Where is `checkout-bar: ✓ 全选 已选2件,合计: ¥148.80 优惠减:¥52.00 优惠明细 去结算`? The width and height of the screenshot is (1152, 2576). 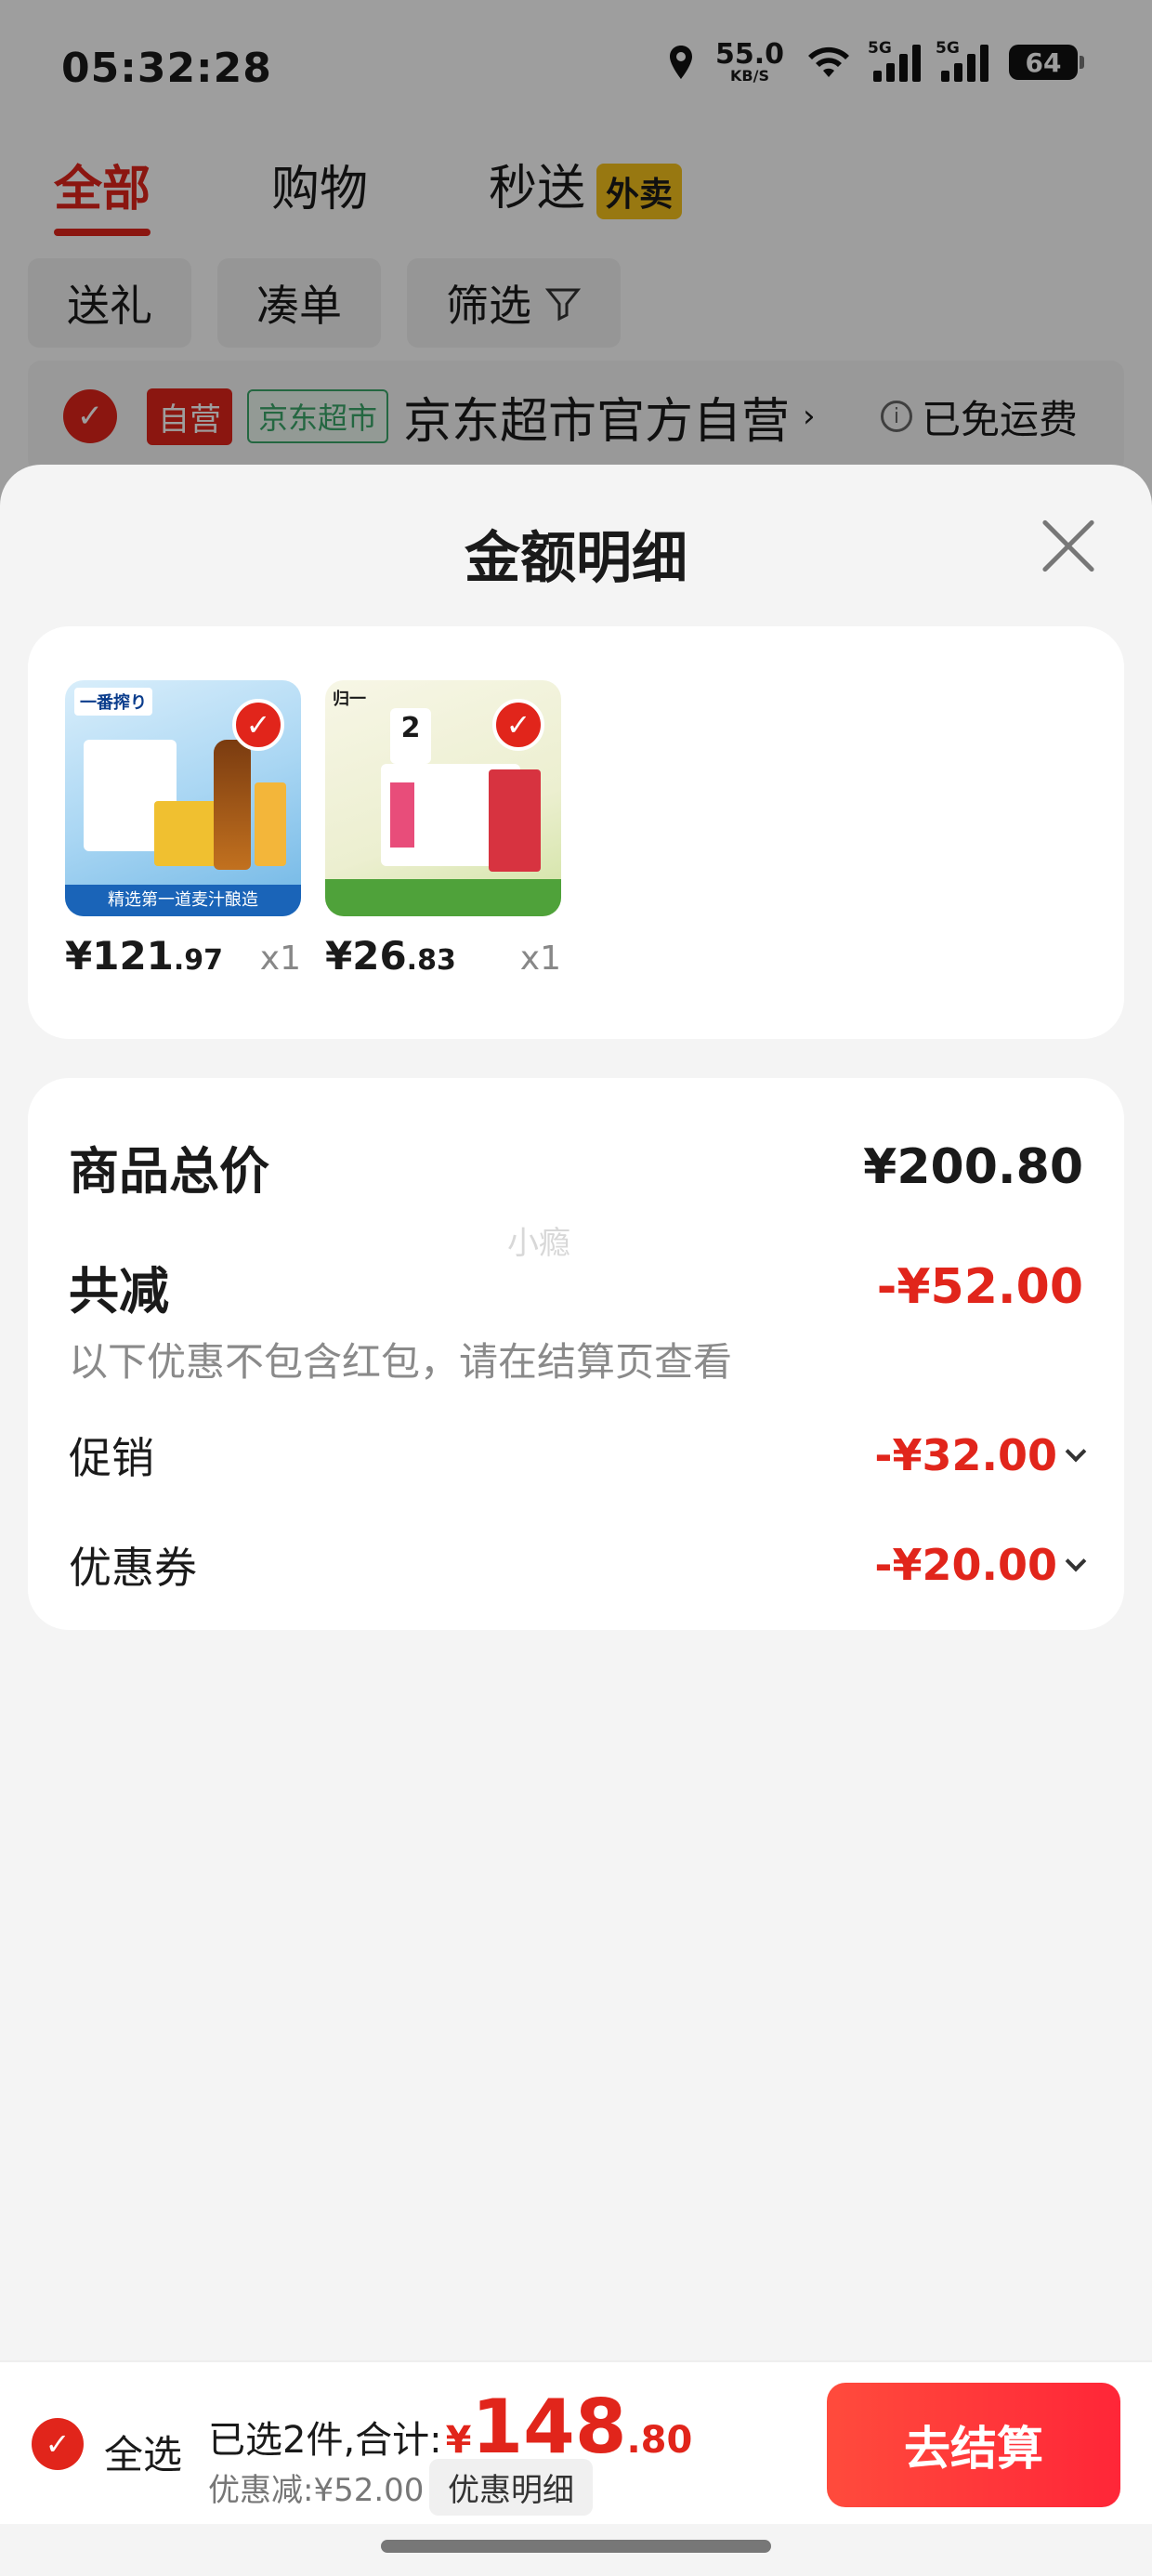 checkout-bar: ✓ 全选 已选2件,合计: ¥148.80 优惠减:¥52.00 优惠明细 去结算 is located at coordinates (576, 2442).